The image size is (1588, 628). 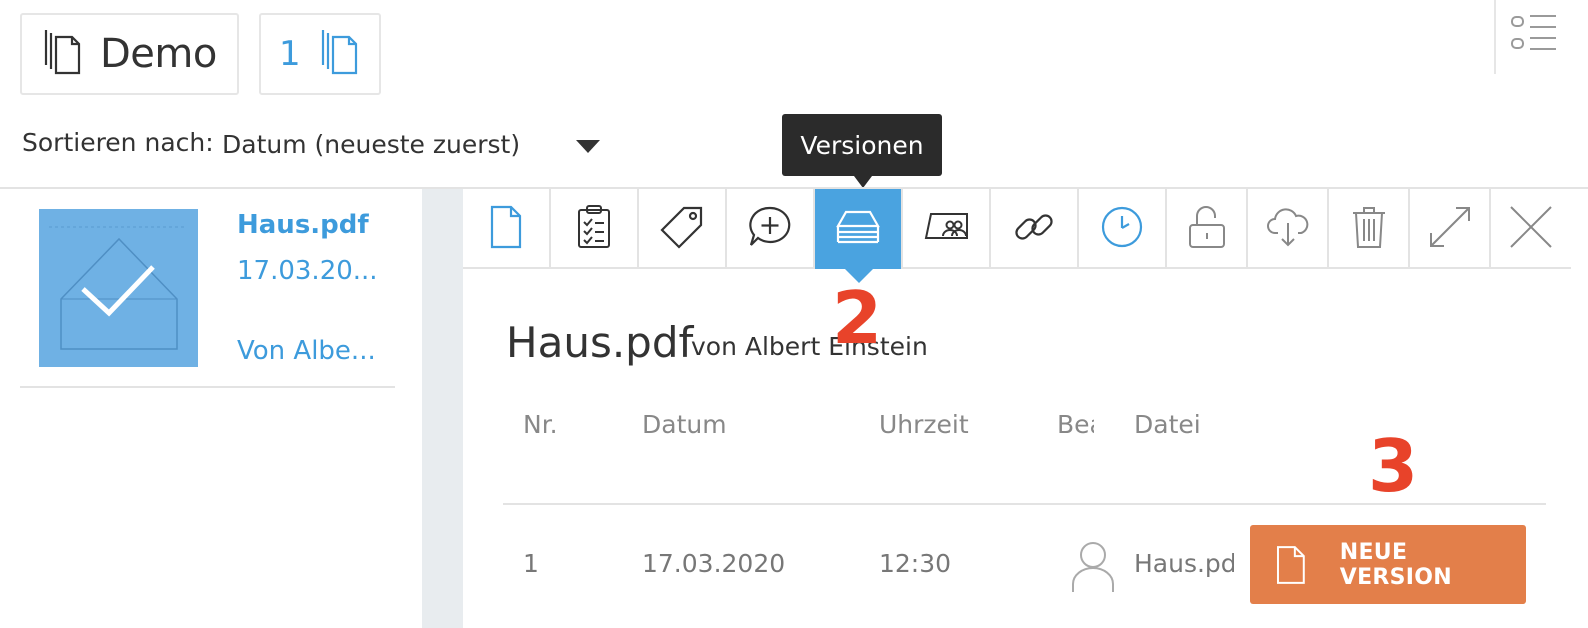 I want to click on close-button, so click(x=1531, y=229).